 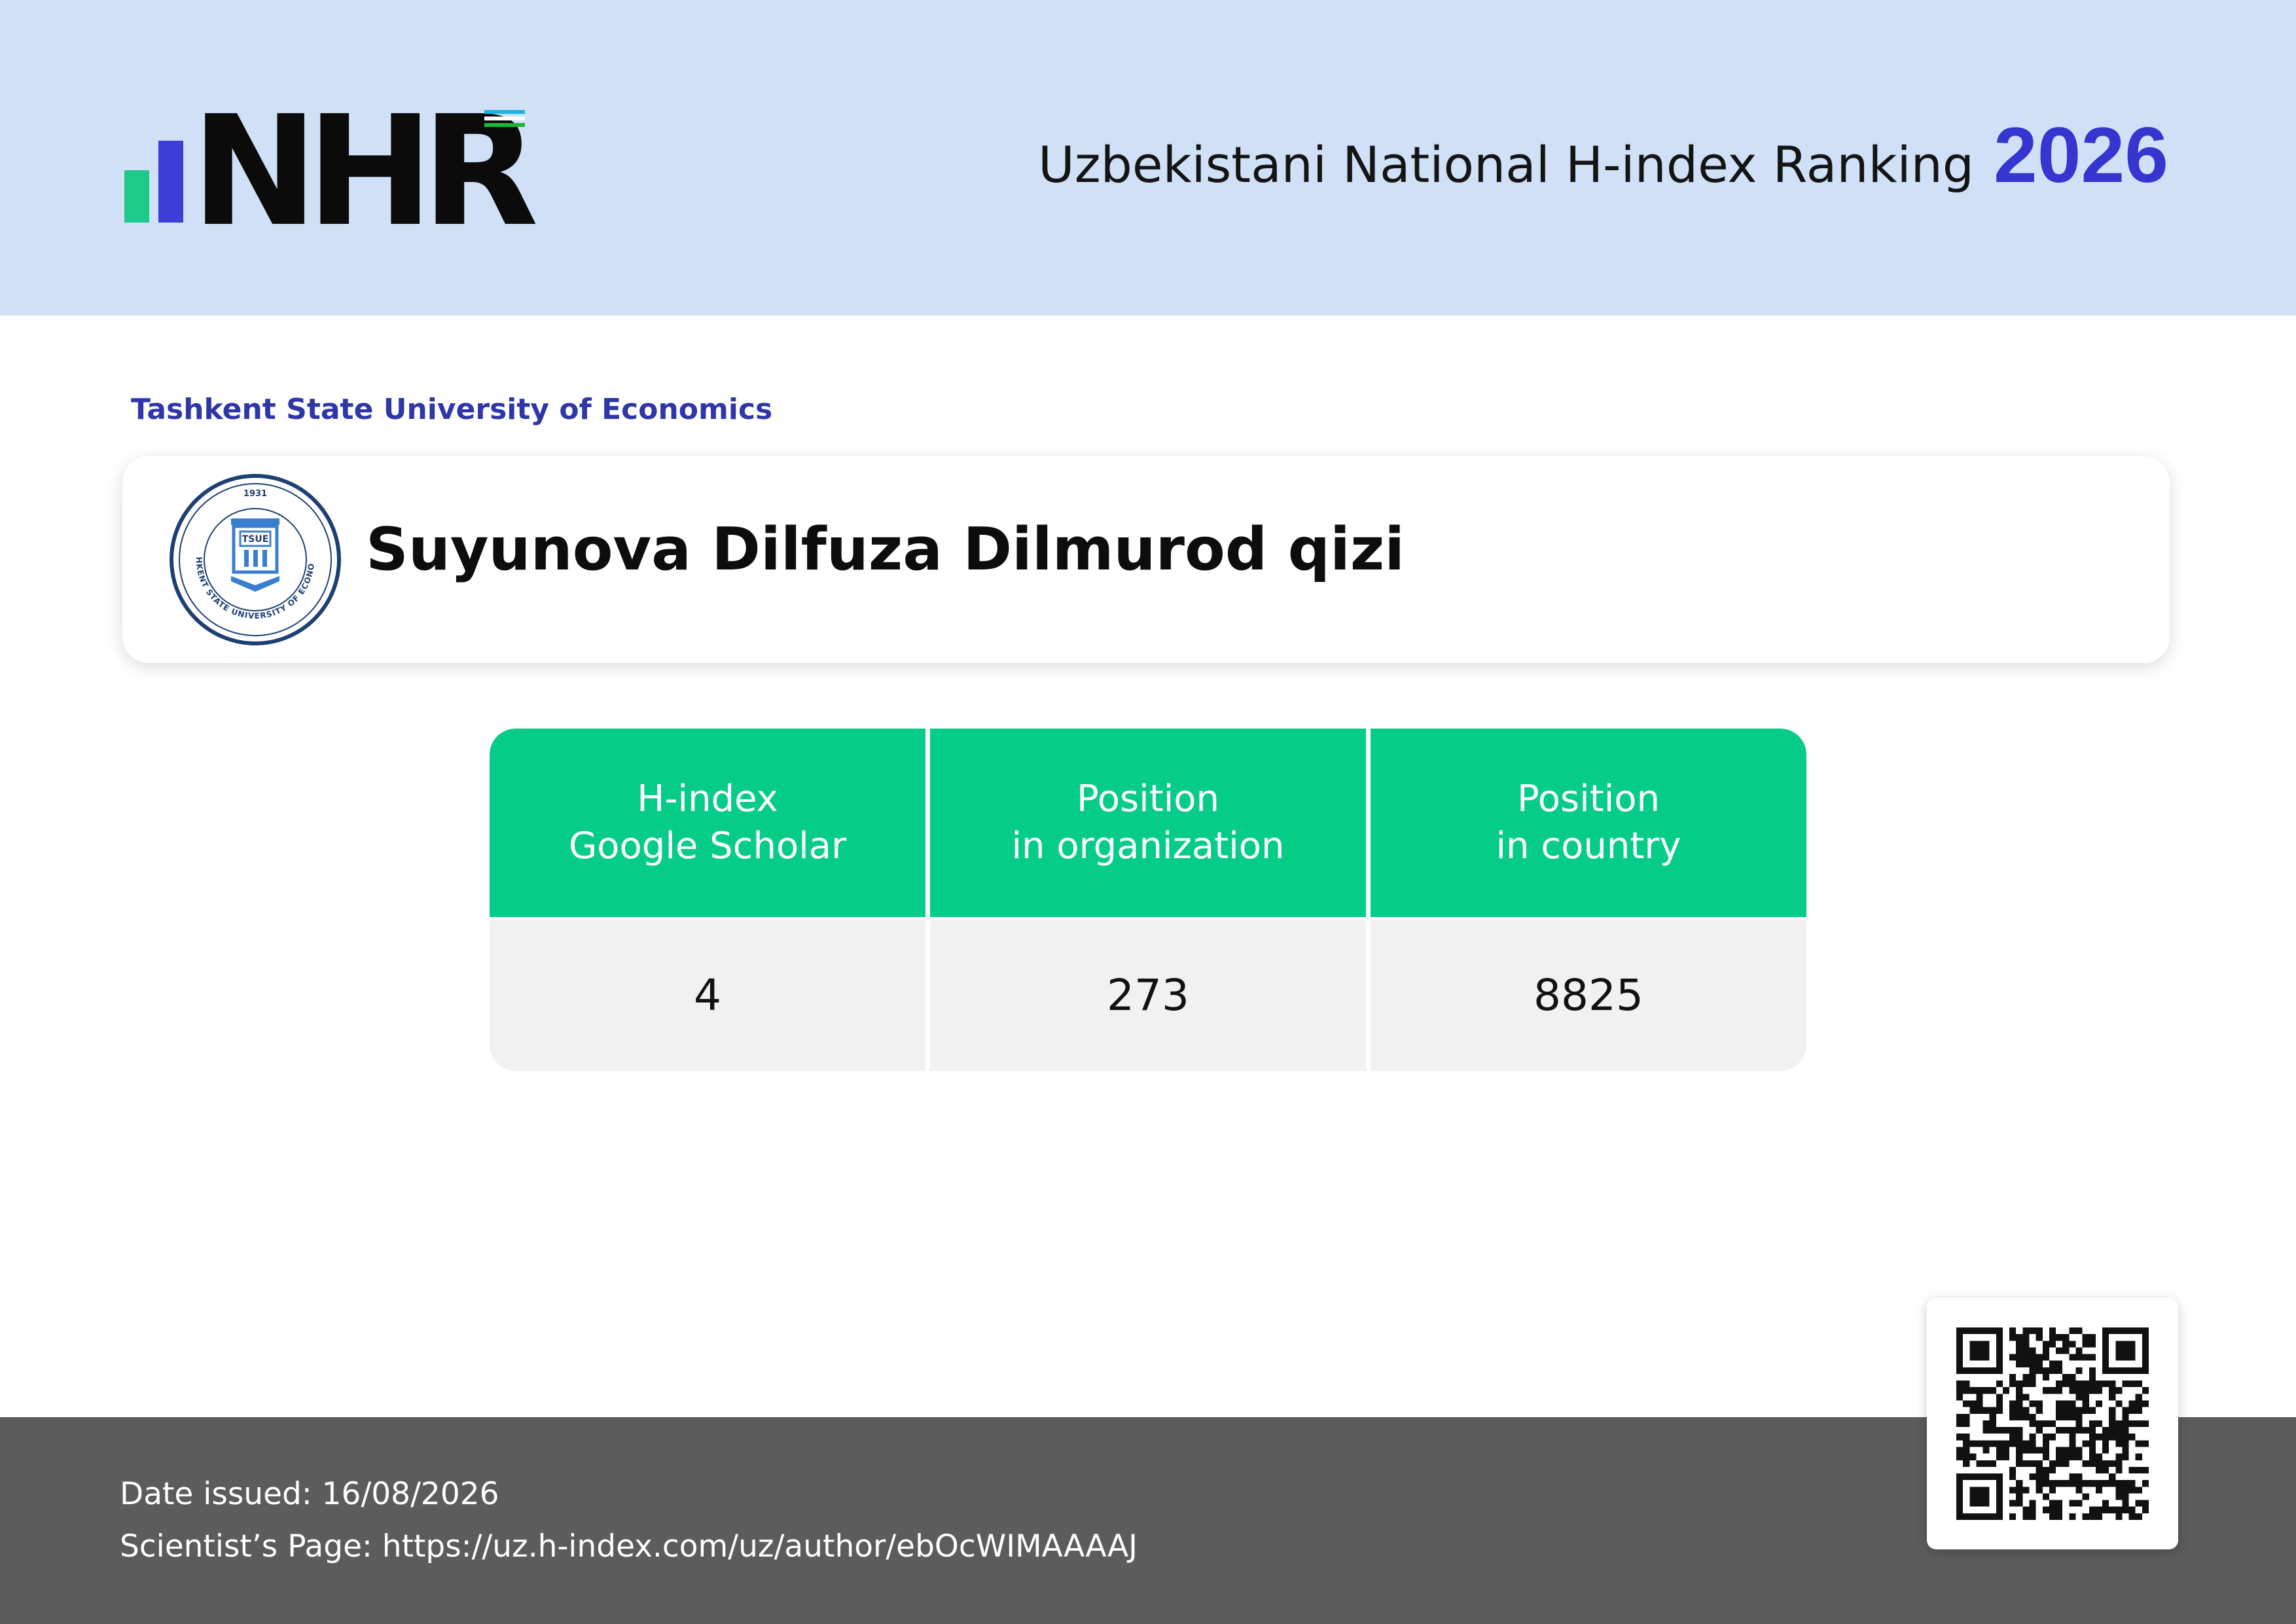 I want to click on logo-text: NHR, so click(x=365, y=171).